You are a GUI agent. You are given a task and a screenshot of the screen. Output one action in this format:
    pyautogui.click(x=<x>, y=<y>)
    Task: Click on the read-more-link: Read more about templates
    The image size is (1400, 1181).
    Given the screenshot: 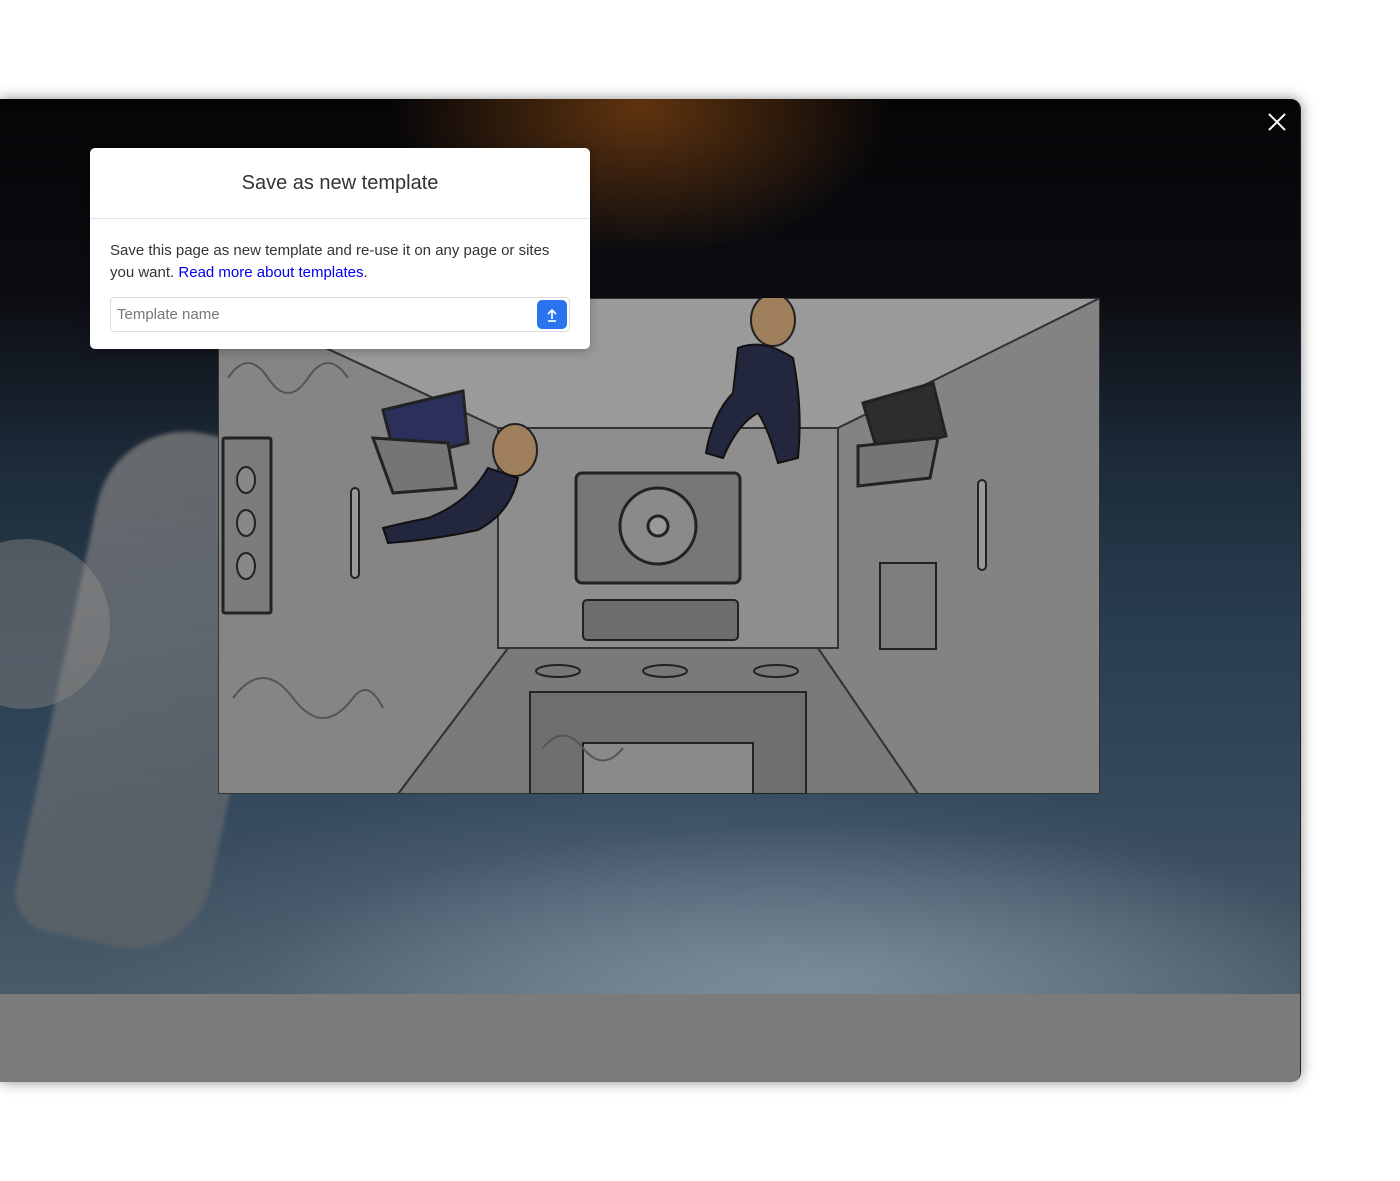 What is the action you would take?
    pyautogui.click(x=270, y=272)
    